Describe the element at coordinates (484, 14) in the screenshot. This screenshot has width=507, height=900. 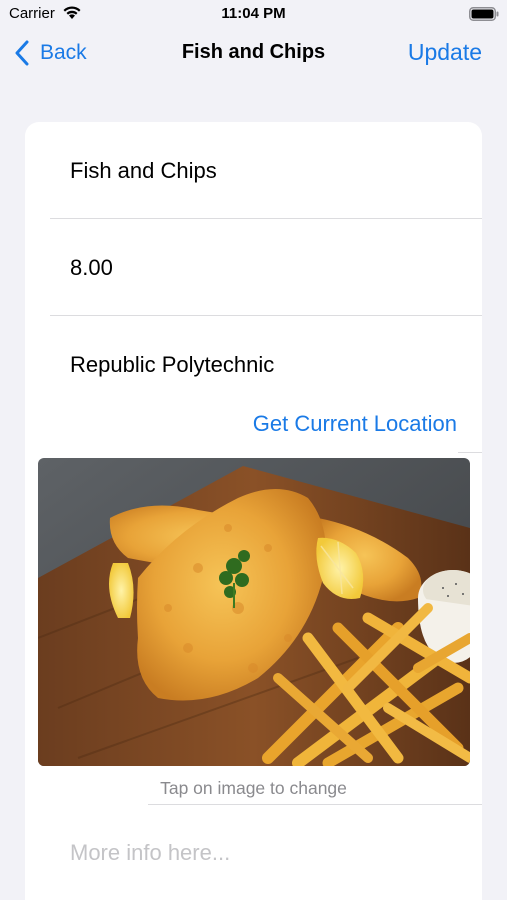
I see `battery-icon` at that location.